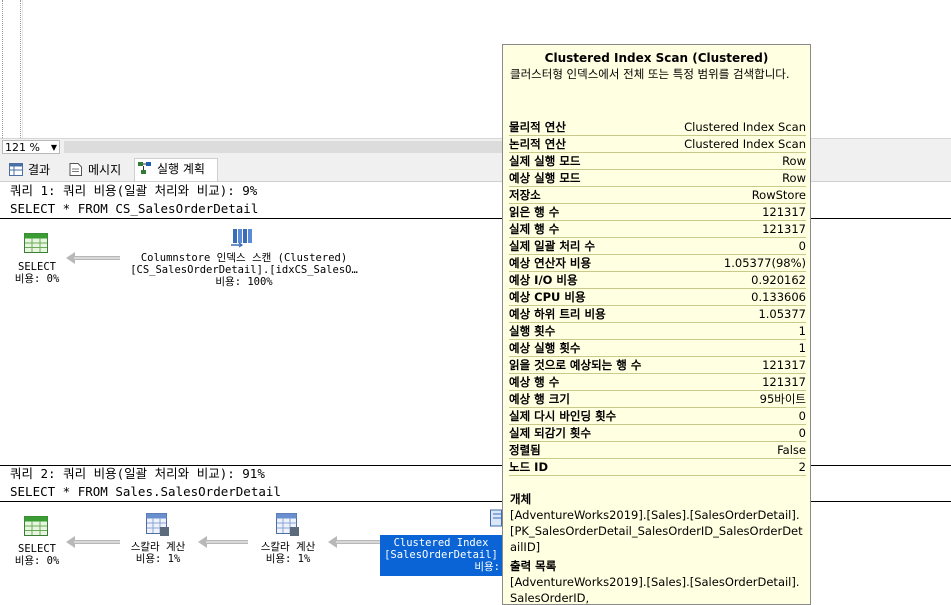 This screenshot has height=605, width=951. I want to click on property-name: 실제 다시 바인딩 횟수, so click(563, 416).